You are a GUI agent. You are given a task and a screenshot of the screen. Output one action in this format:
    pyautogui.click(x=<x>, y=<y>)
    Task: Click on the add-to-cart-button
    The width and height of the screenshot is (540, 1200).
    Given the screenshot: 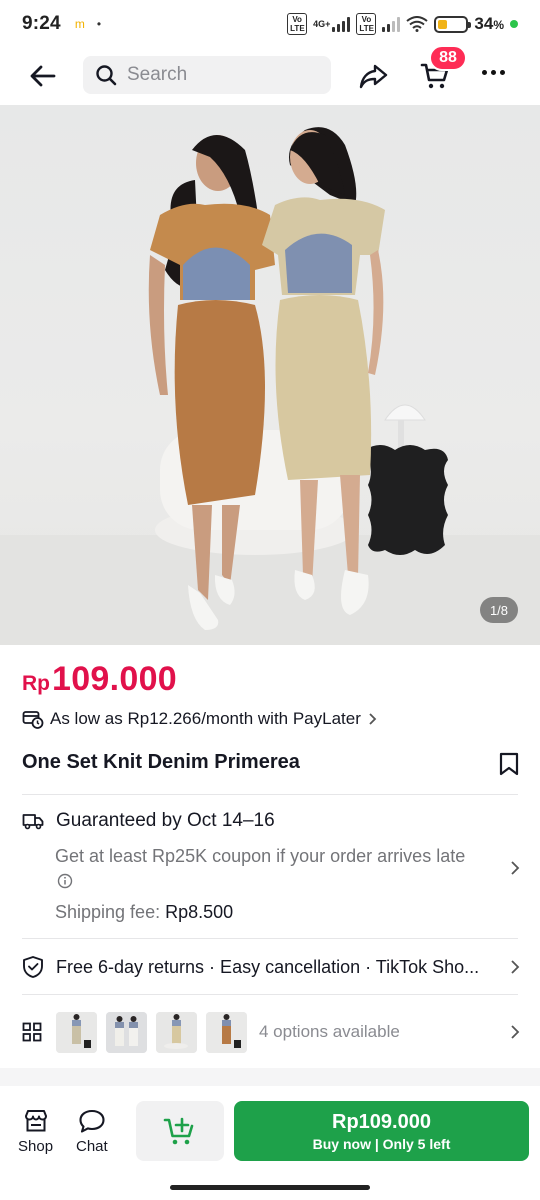 What is the action you would take?
    pyautogui.click(x=180, y=1131)
    